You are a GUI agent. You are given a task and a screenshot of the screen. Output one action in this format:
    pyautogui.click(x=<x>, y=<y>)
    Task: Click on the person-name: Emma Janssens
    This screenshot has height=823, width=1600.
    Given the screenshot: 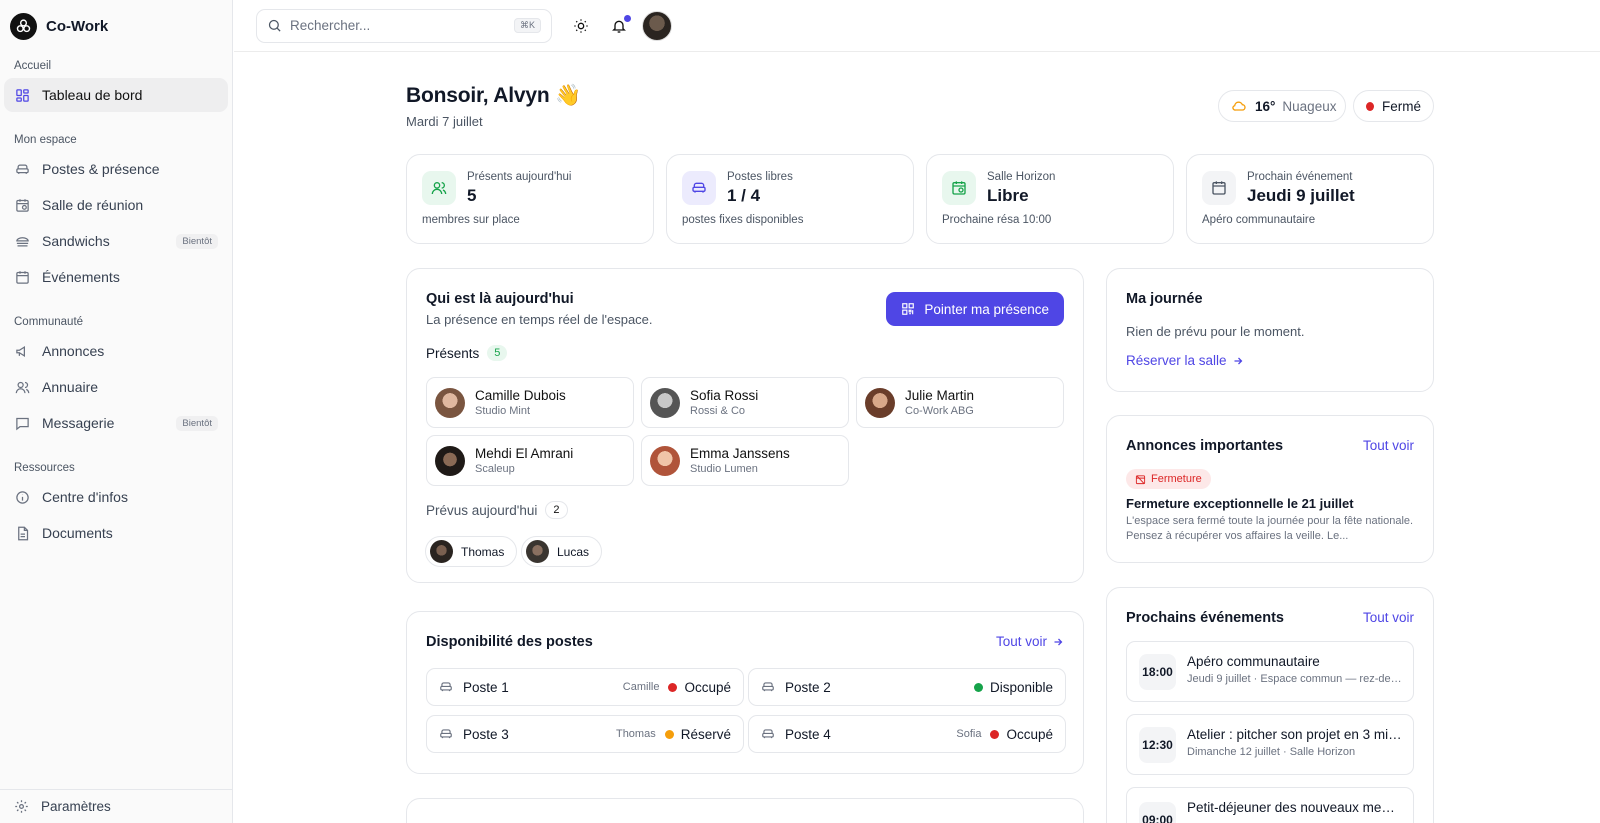 What is the action you would take?
    pyautogui.click(x=740, y=453)
    